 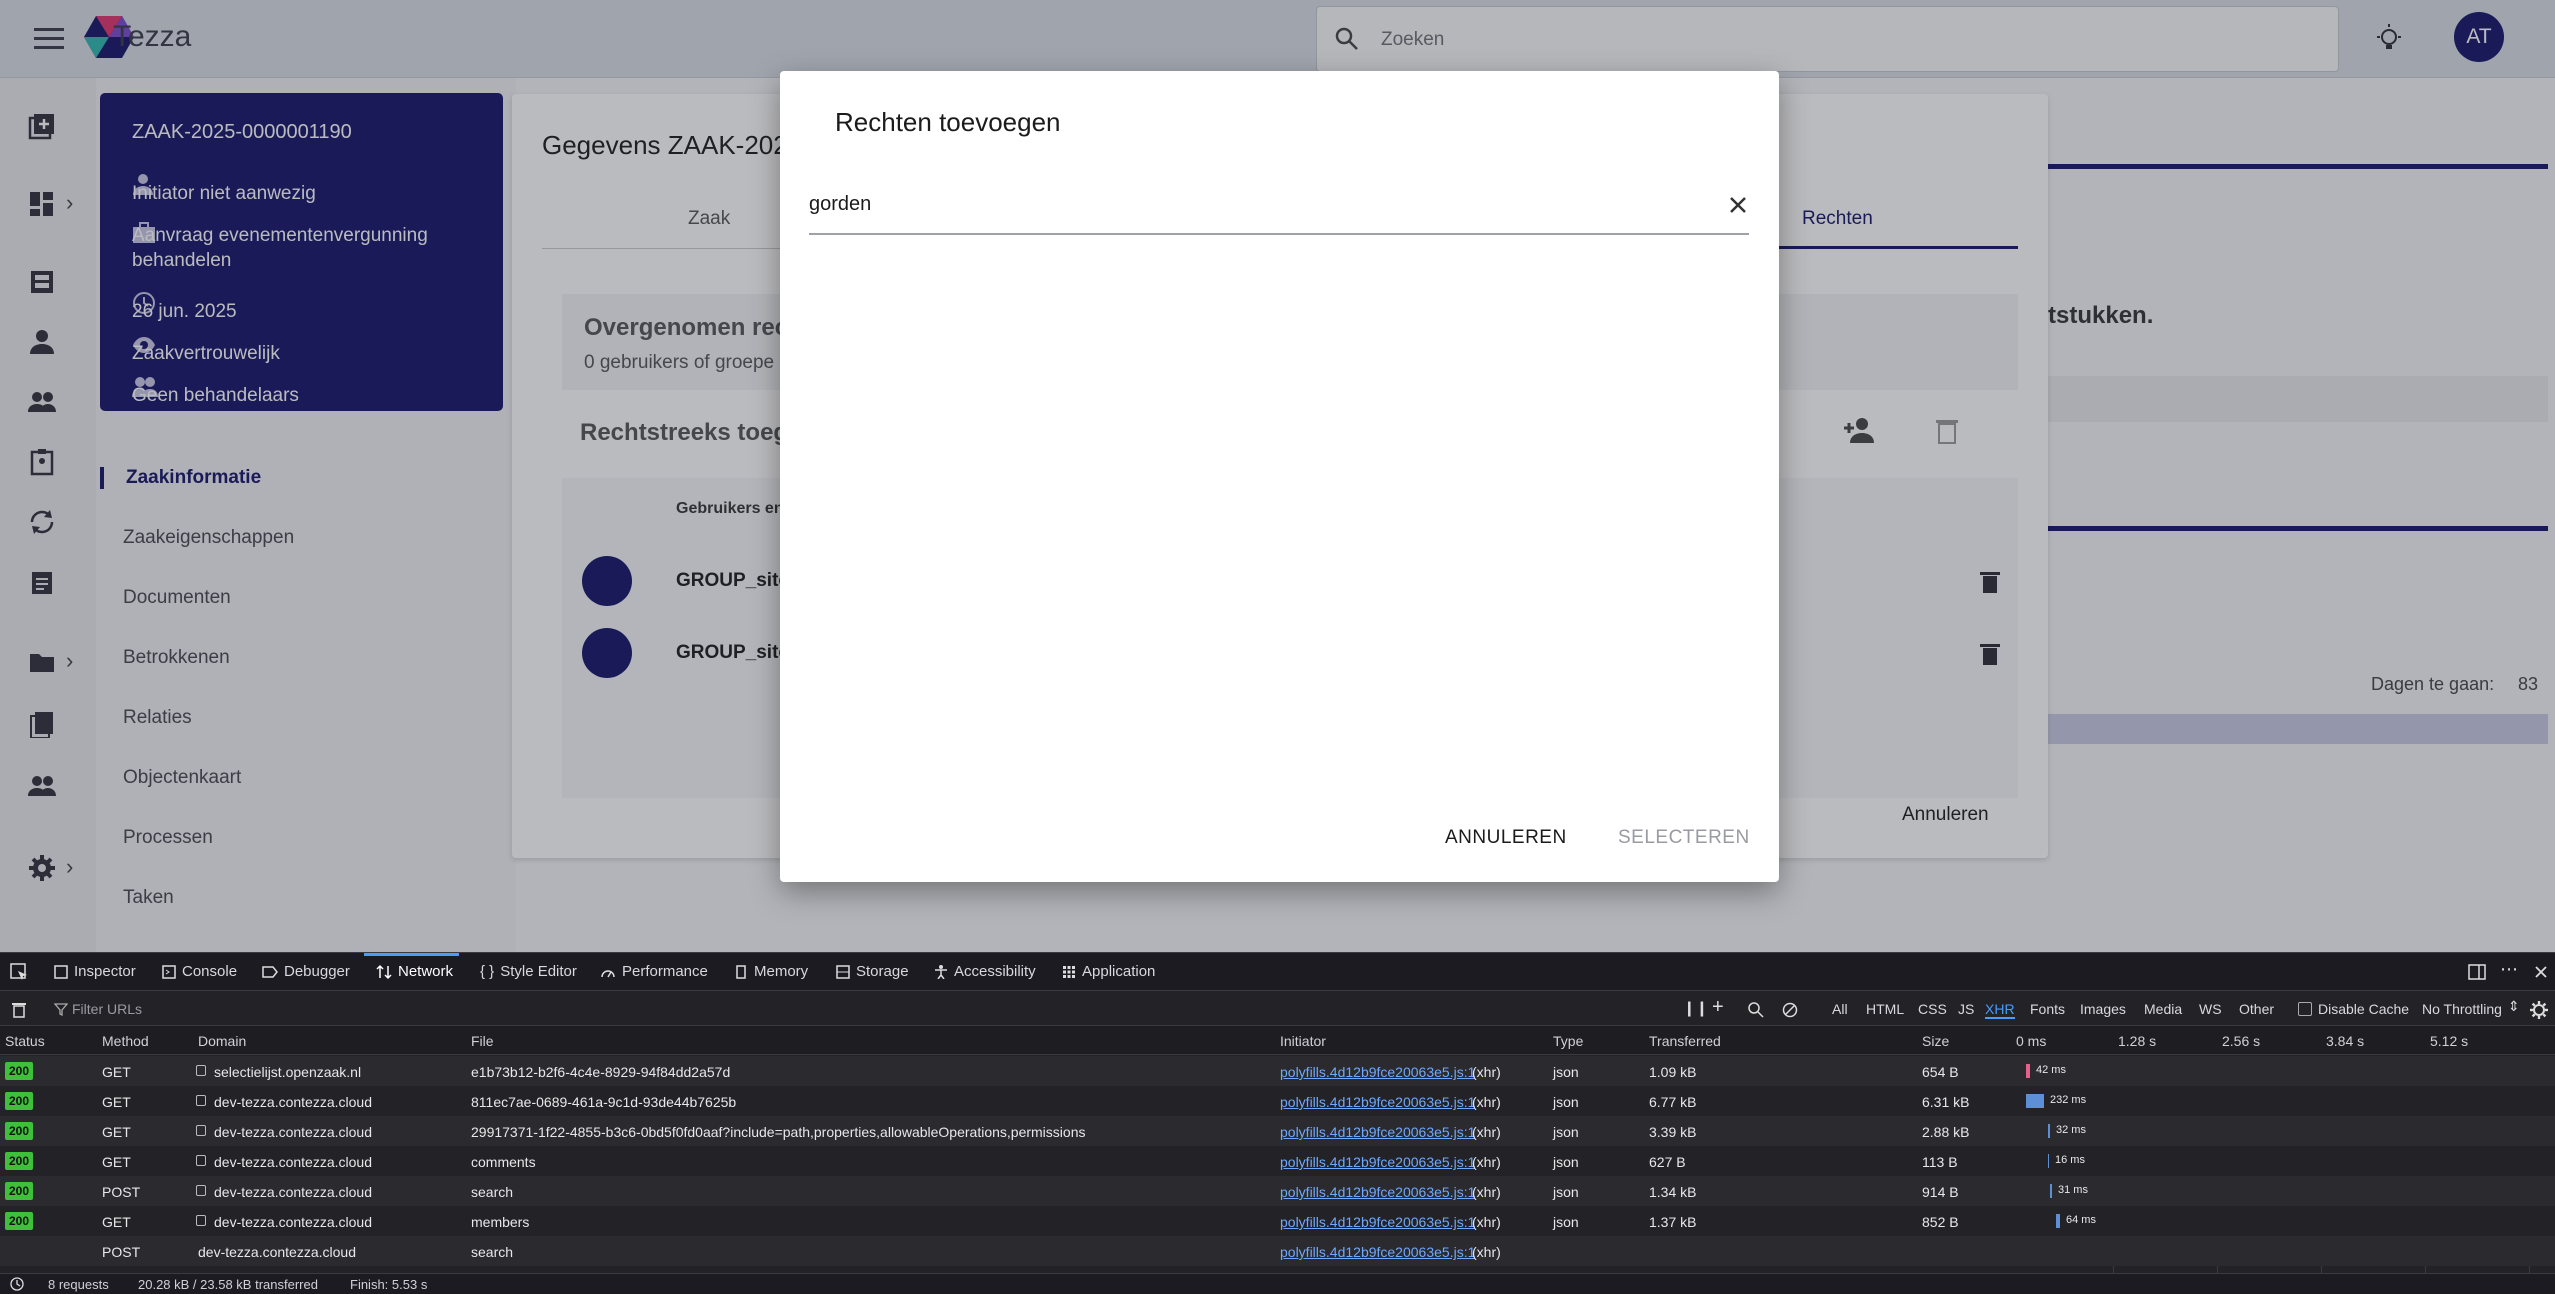 What do you see at coordinates (2070, 1160) in the screenshot?
I see `timing-label: 16 ms` at bounding box center [2070, 1160].